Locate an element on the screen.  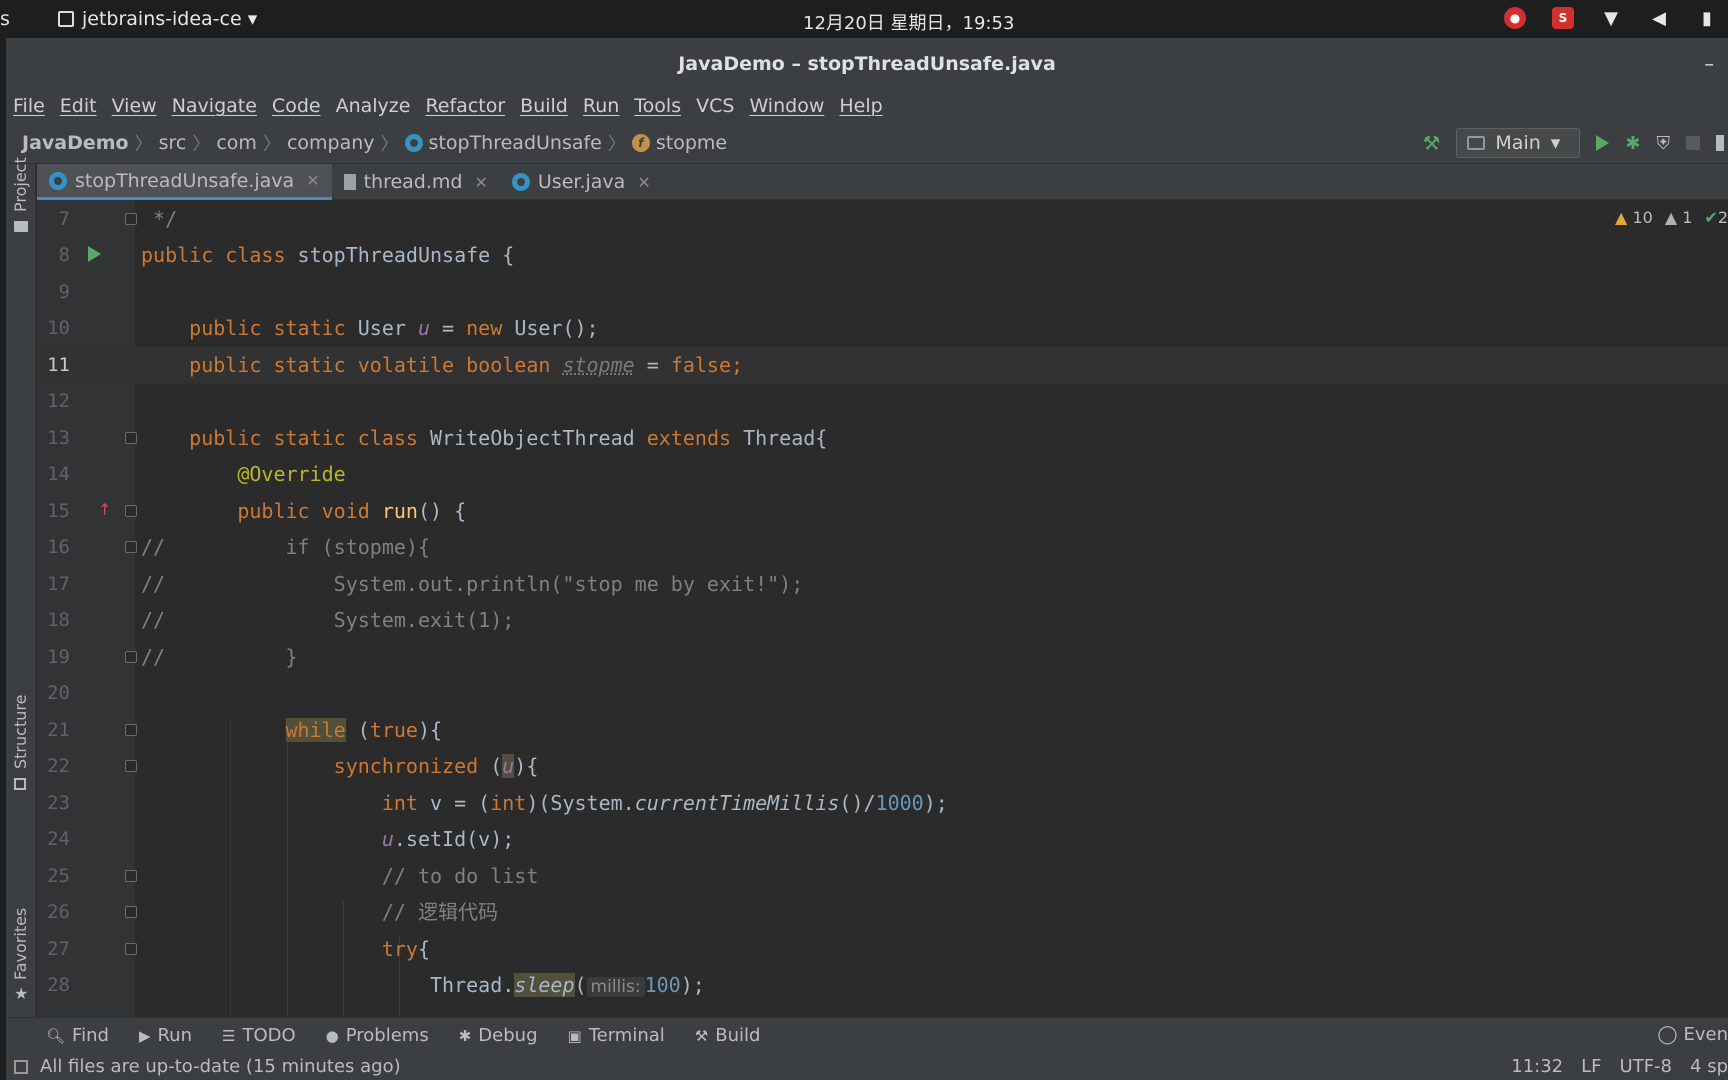
code-line: 9 is located at coordinates (882, 292).